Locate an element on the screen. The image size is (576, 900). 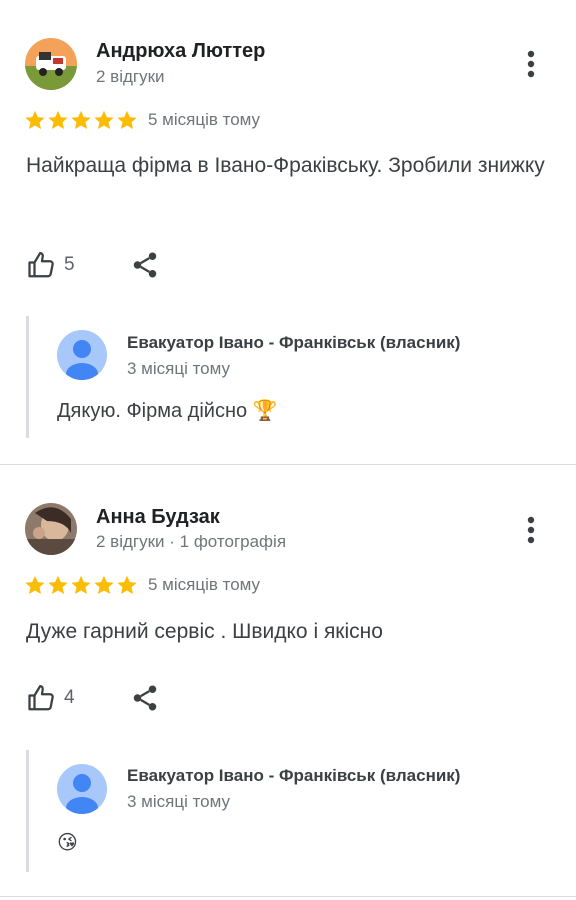
reviewer-name: Анна Будзак is located at coordinates (158, 517).